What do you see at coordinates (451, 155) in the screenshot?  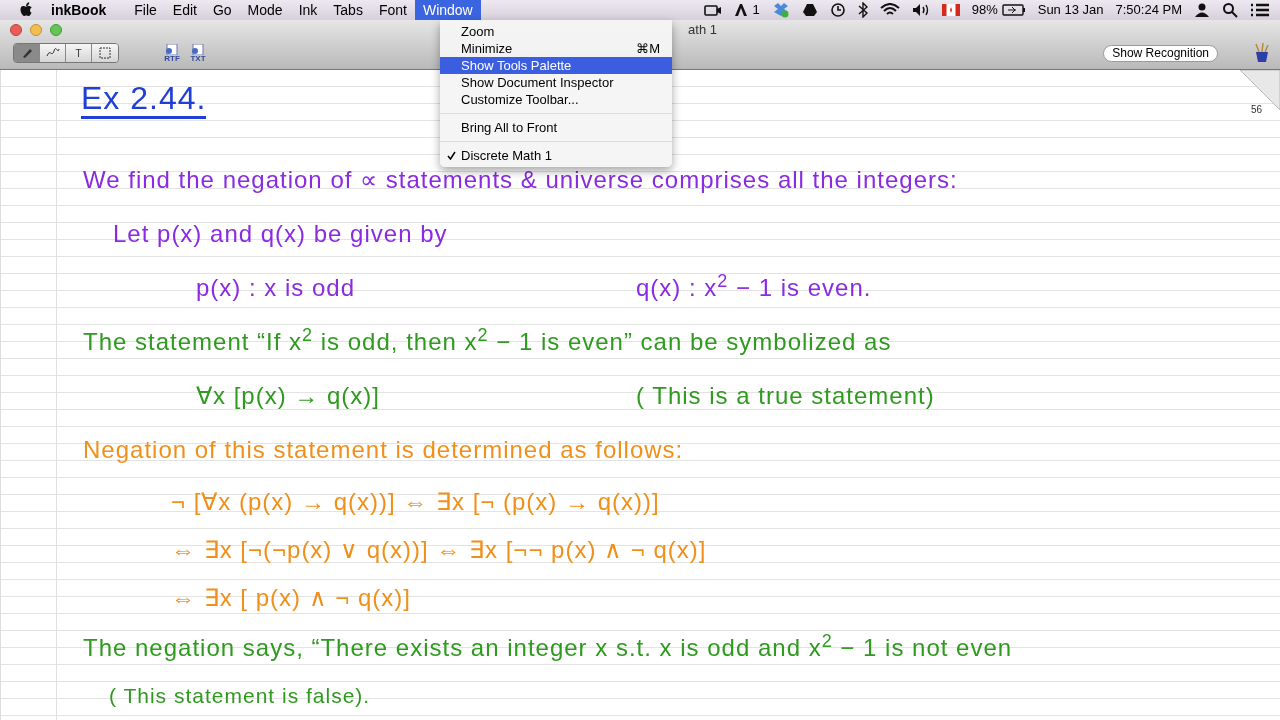 I see `checkmark-icon` at bounding box center [451, 155].